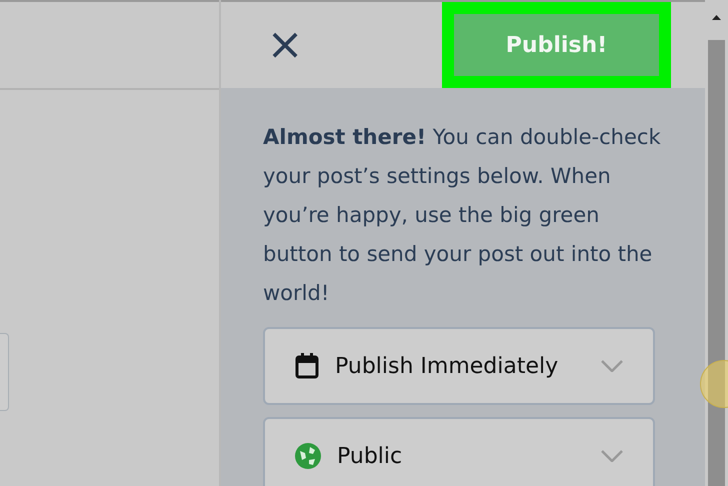 The image size is (728, 486). What do you see at coordinates (285, 45) in the screenshot?
I see `close-button: ×` at bounding box center [285, 45].